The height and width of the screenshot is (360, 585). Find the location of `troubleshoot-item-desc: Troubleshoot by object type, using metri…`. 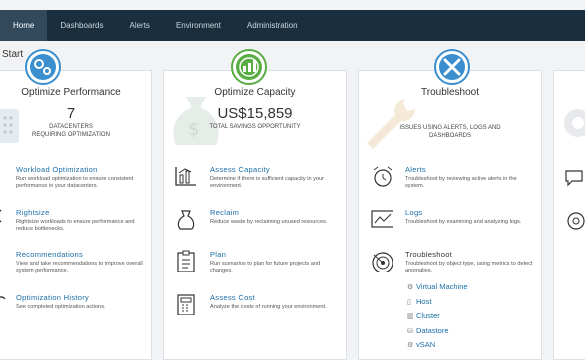

troubleshoot-item-desc: Troubleshoot by object type, using metri… is located at coordinates (469, 267).